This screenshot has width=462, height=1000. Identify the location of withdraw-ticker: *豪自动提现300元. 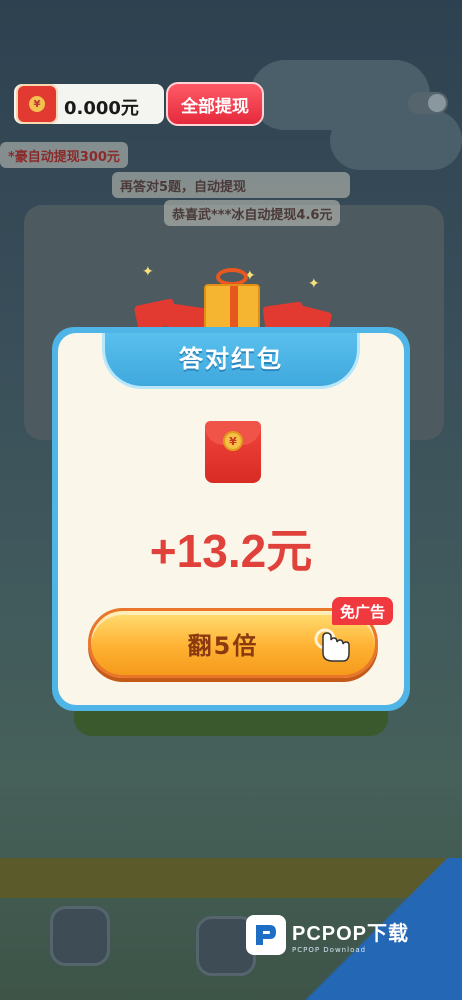
(64, 155).